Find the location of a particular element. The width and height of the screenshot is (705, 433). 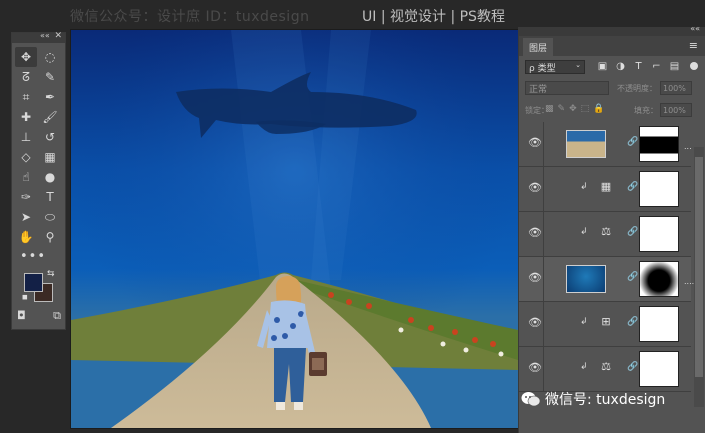

bottom-watermark-text: 微信号: tuxdesign is located at coordinates (605, 400).